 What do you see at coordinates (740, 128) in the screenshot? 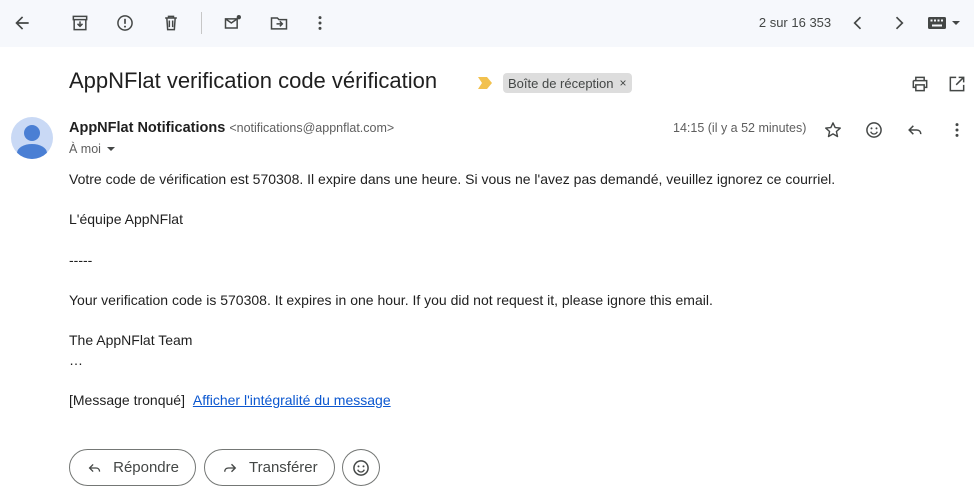
I see `email-timestamp: 14:15 (il y a 52 minutes)` at bounding box center [740, 128].